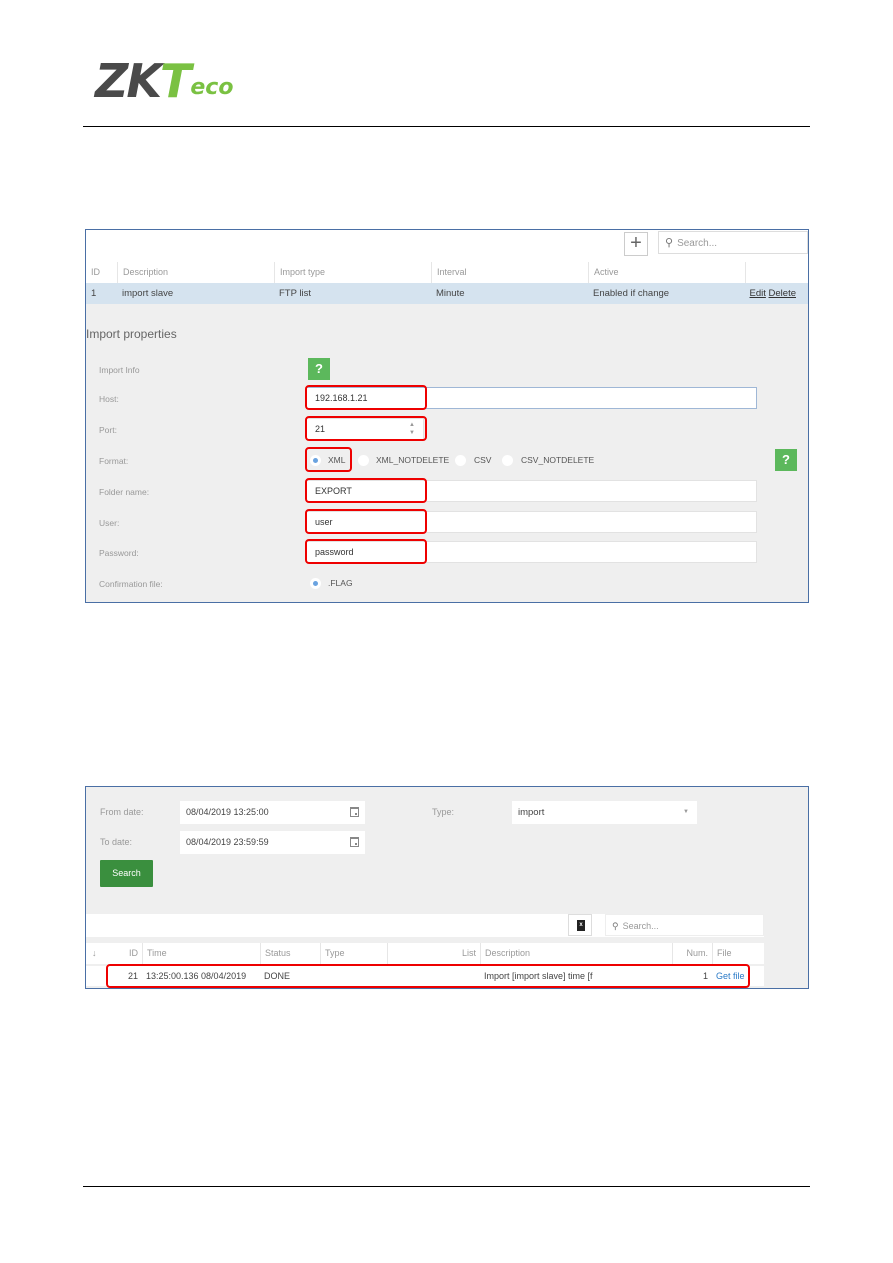 This screenshot has width=893, height=1263. Describe the element at coordinates (366, 490) in the screenshot. I see `folder-highlight` at that location.